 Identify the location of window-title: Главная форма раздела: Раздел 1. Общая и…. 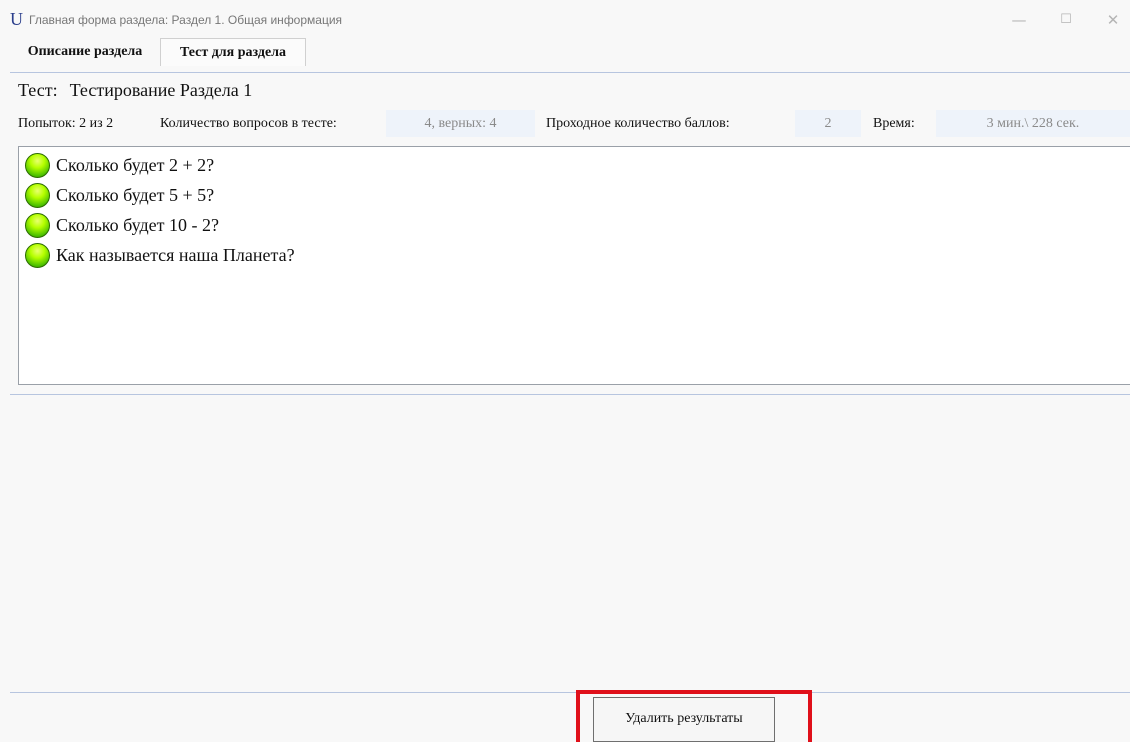
(186, 20).